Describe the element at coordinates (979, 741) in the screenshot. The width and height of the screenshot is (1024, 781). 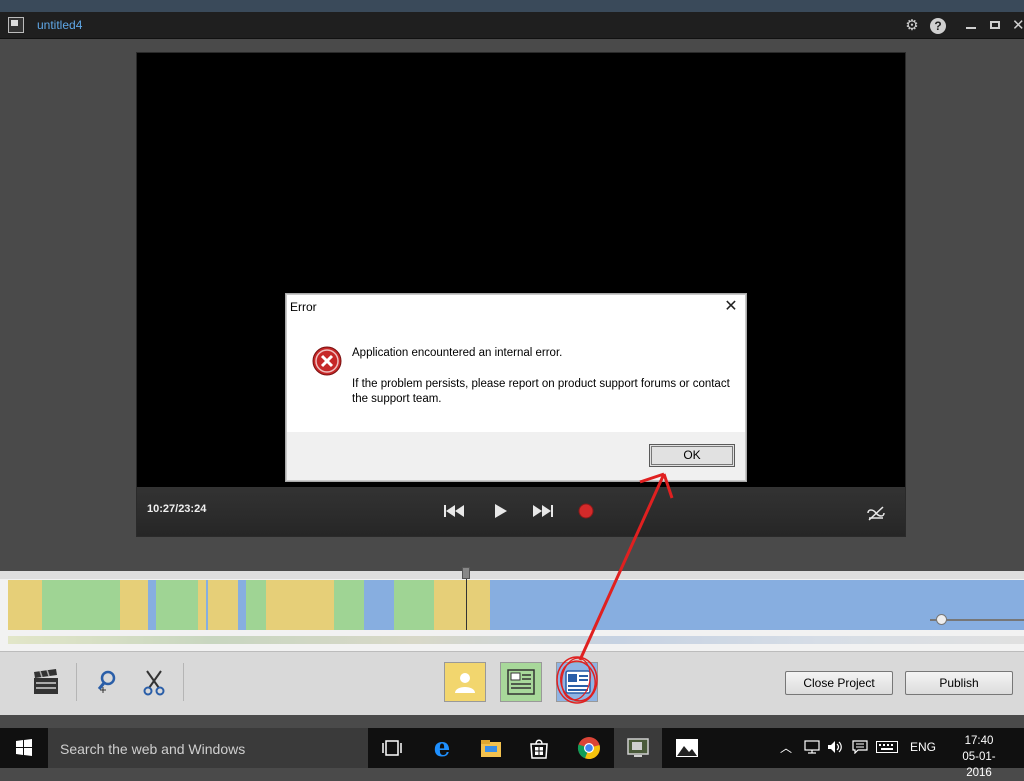
I see `clock-time: 17:40` at that location.